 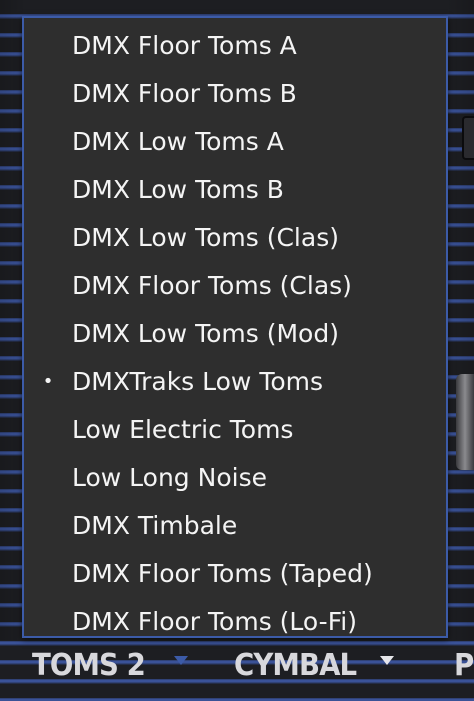 What do you see at coordinates (178, 141) in the screenshot?
I see `dropdown-menu-item-label: DMX Low Toms A` at bounding box center [178, 141].